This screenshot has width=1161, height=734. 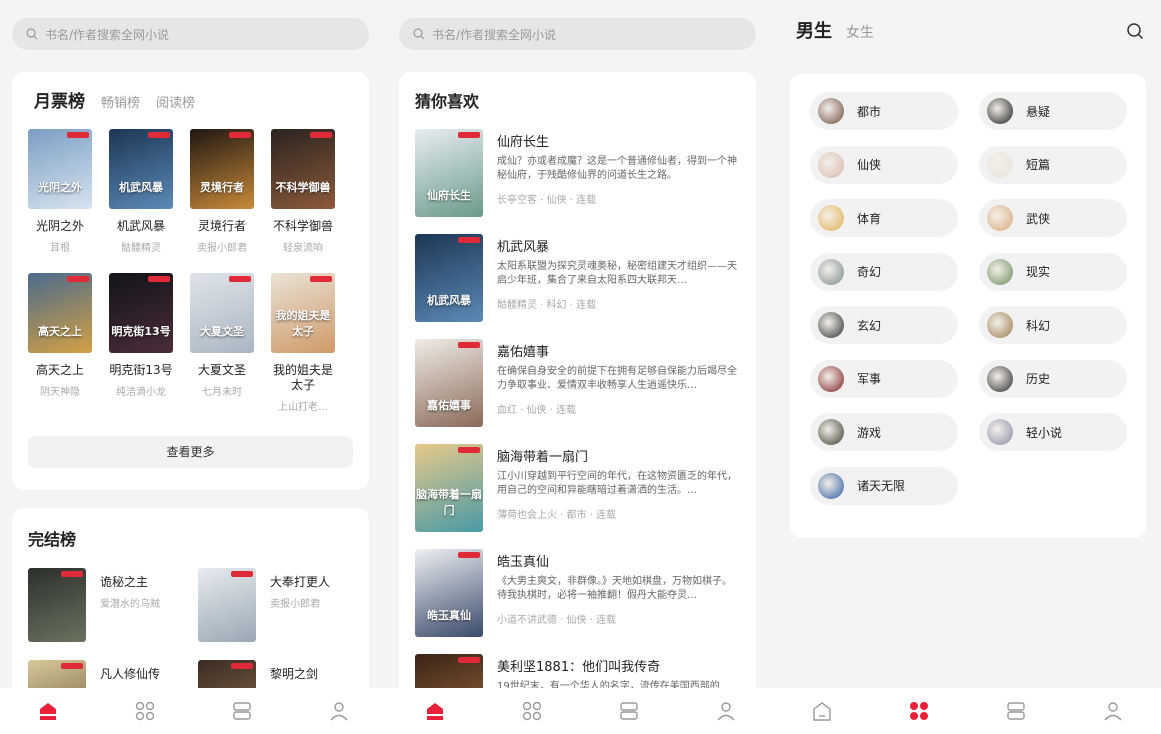 What do you see at coordinates (884, 485) in the screenshot?
I see `category-chip: 诸天无限` at bounding box center [884, 485].